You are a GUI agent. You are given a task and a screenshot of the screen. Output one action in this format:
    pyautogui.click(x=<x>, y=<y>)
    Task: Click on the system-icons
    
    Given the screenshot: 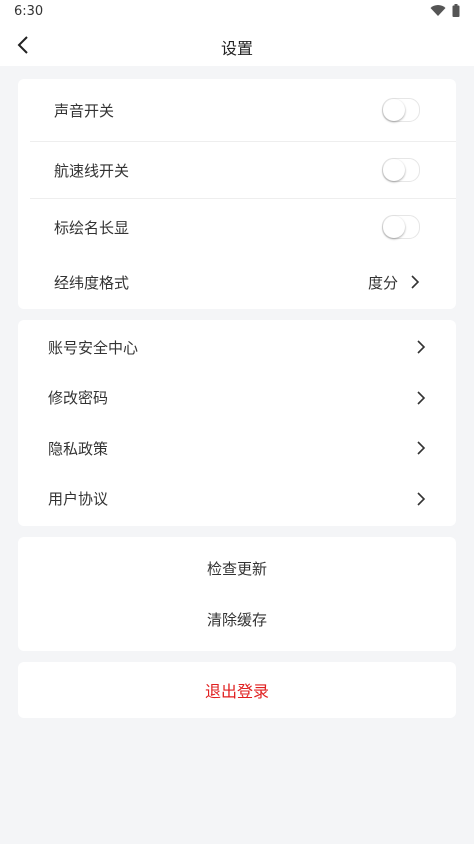 What is the action you would take?
    pyautogui.click(x=445, y=10)
    